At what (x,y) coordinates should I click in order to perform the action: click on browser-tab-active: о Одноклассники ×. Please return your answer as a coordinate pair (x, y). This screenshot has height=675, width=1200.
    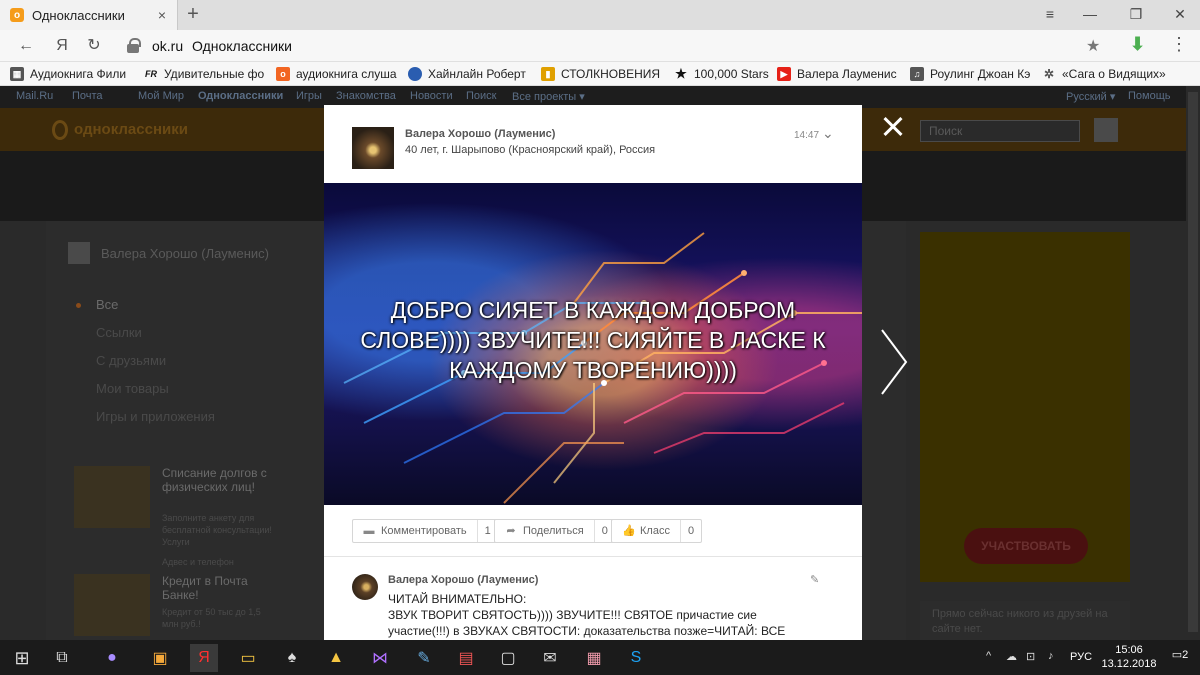
    Looking at the image, I should click on (89, 15).